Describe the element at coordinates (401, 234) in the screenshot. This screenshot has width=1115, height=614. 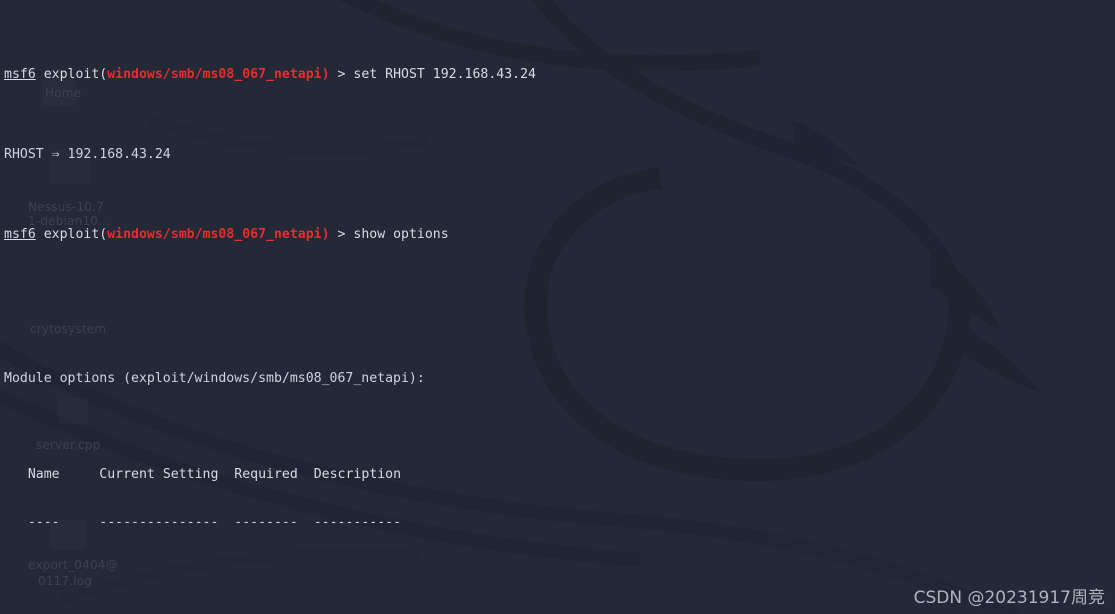
I see `command-show-options: show options` at that location.